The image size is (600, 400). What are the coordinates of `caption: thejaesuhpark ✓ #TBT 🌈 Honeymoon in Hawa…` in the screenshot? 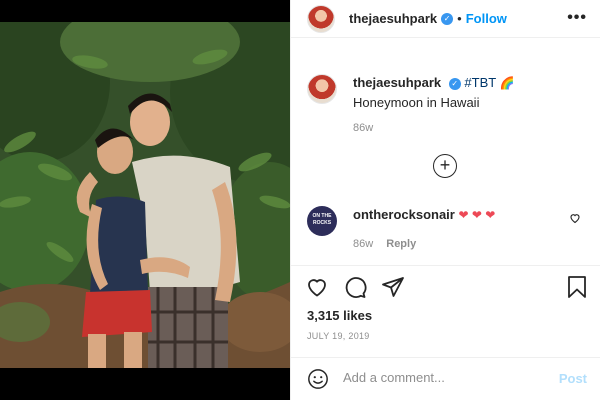 It's located at (447, 92).